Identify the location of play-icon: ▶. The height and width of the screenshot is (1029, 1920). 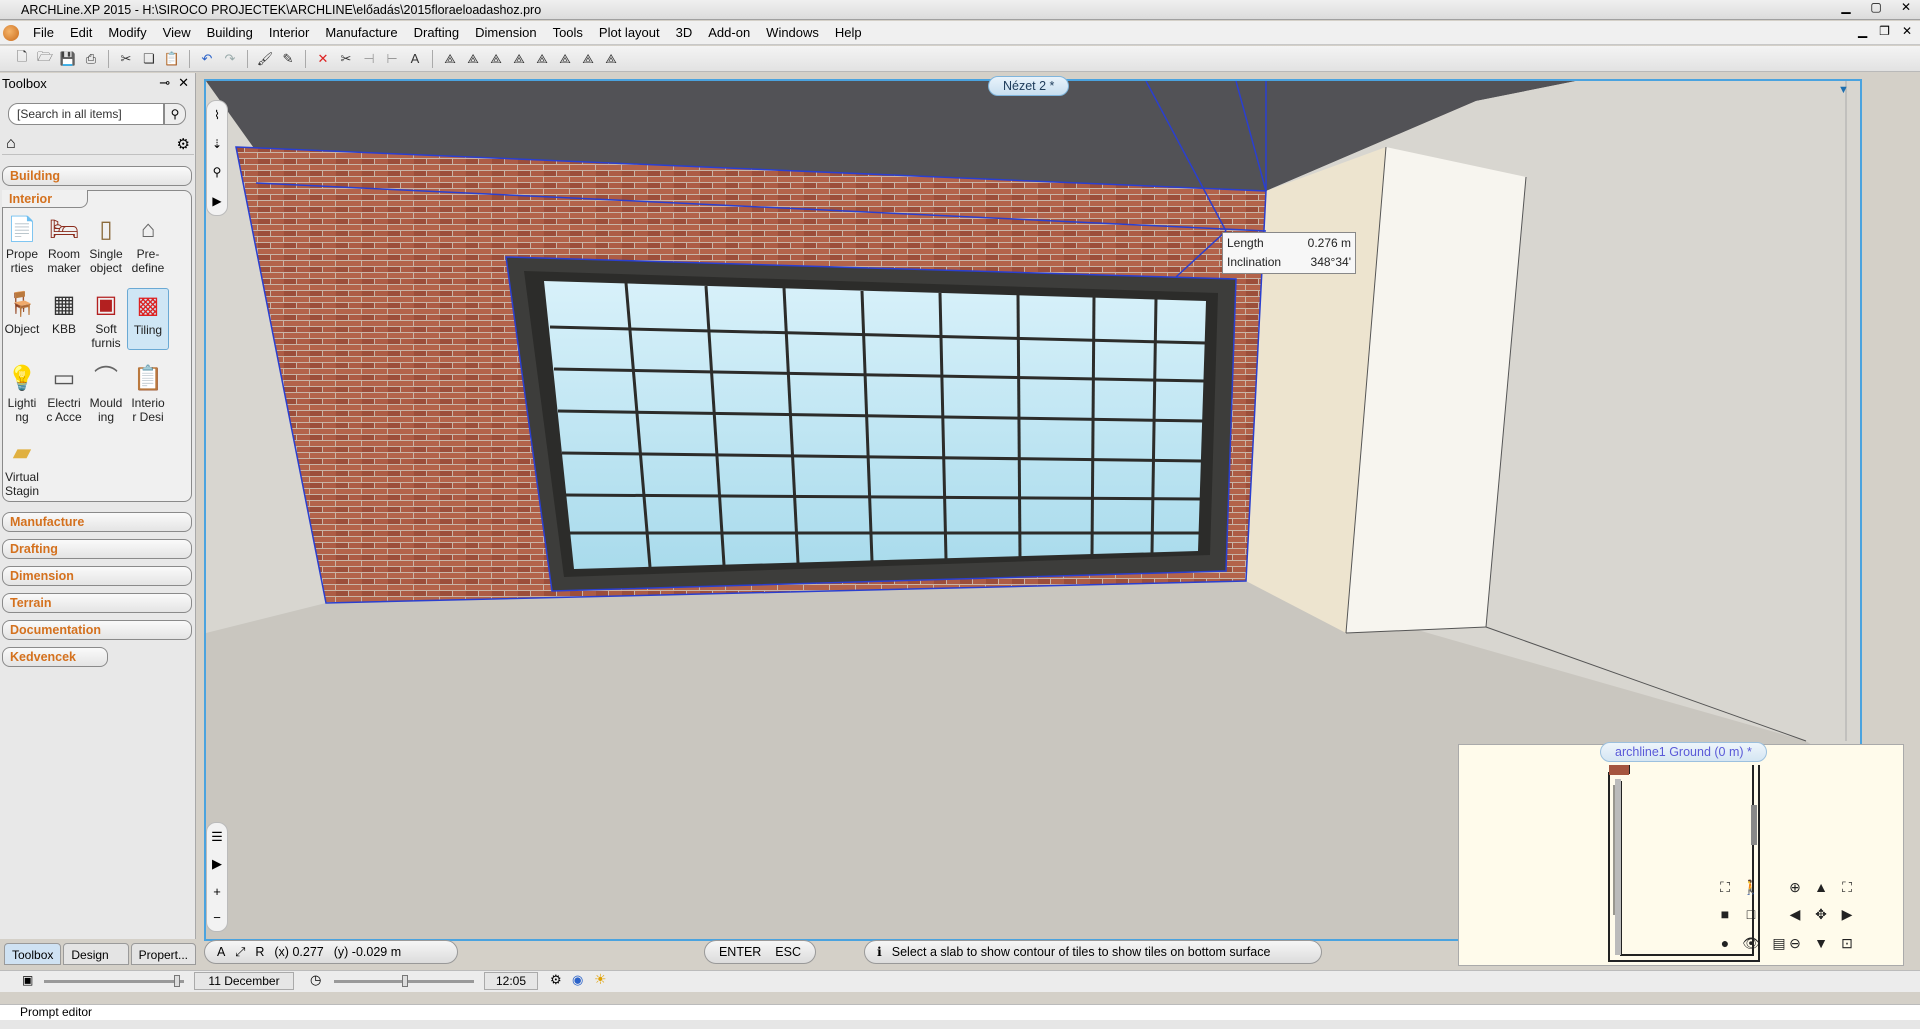
(216, 201).